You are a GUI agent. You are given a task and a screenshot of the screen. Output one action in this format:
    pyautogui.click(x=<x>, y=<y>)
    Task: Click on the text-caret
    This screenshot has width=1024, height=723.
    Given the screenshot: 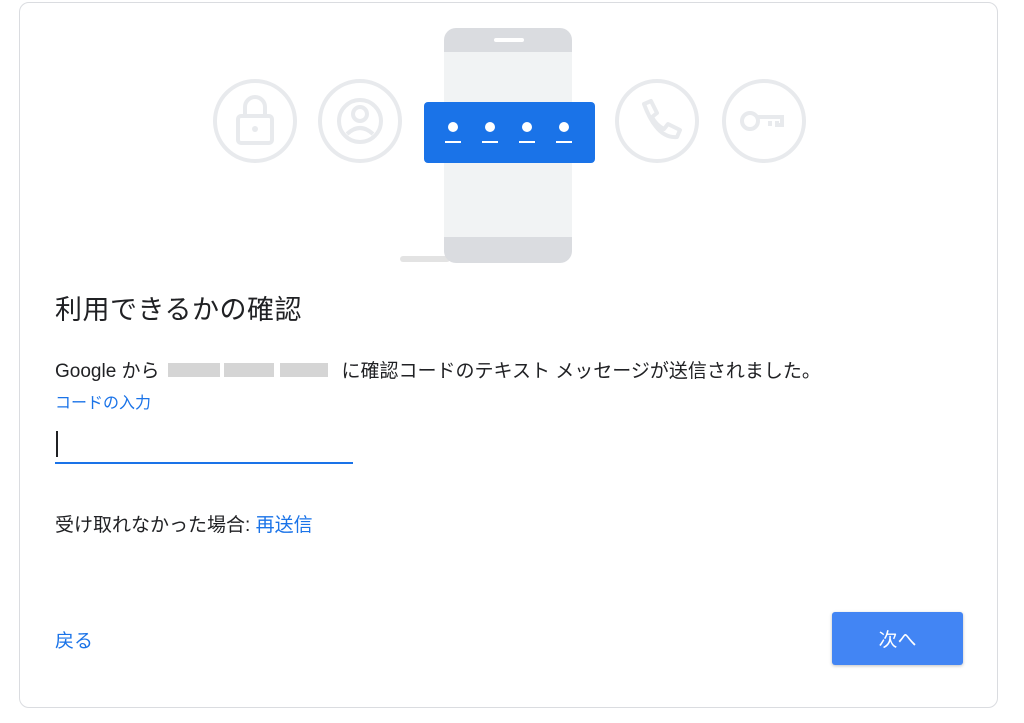 What is the action you would take?
    pyautogui.click(x=57, y=444)
    